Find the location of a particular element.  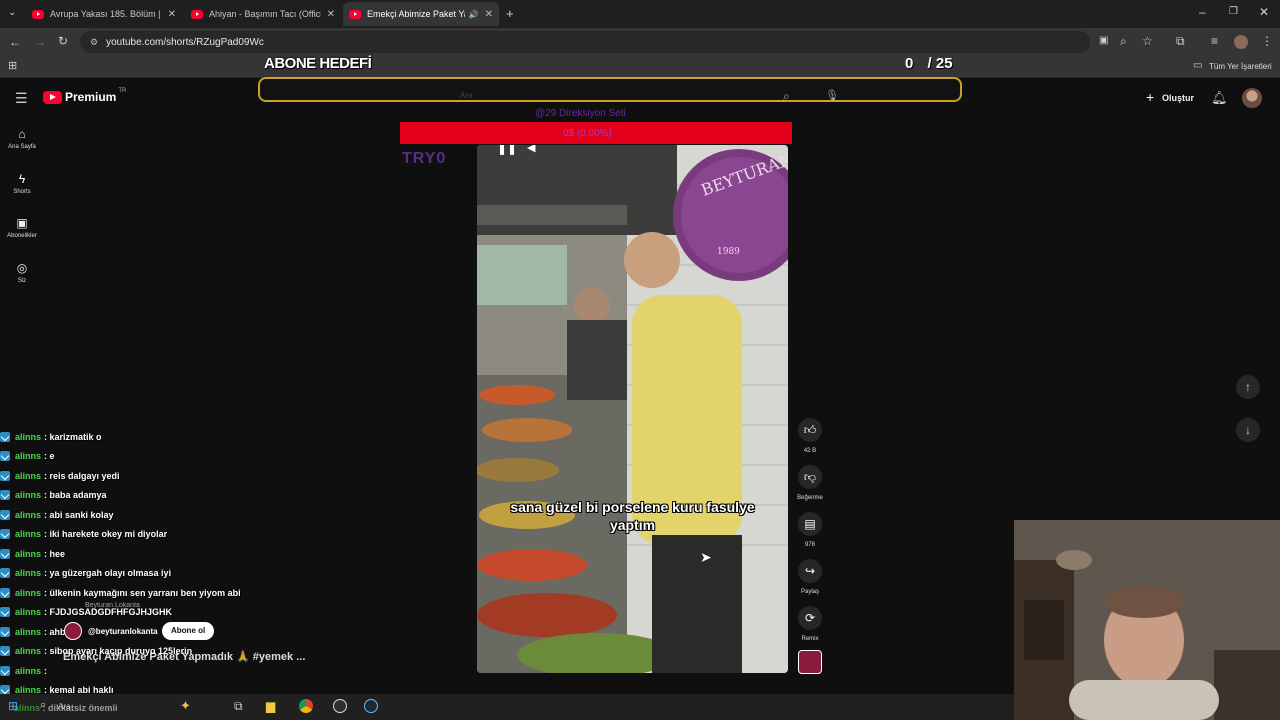

bookmarks-folder-icon: ▭ is located at coordinates (1197, 66).